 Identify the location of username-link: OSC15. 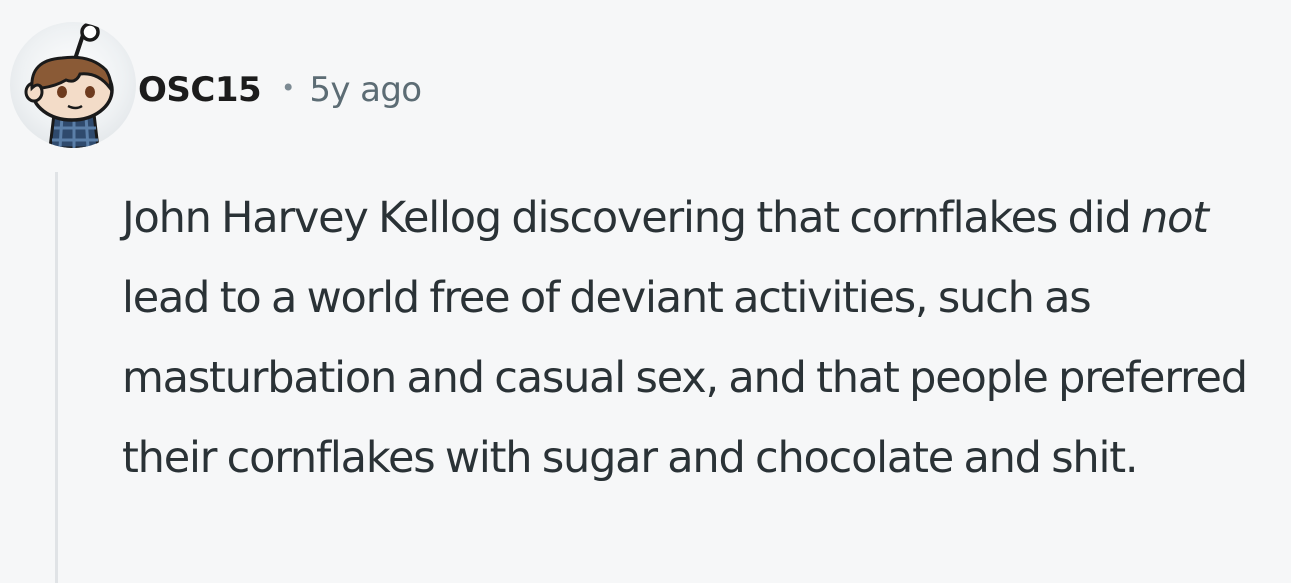
(200, 90).